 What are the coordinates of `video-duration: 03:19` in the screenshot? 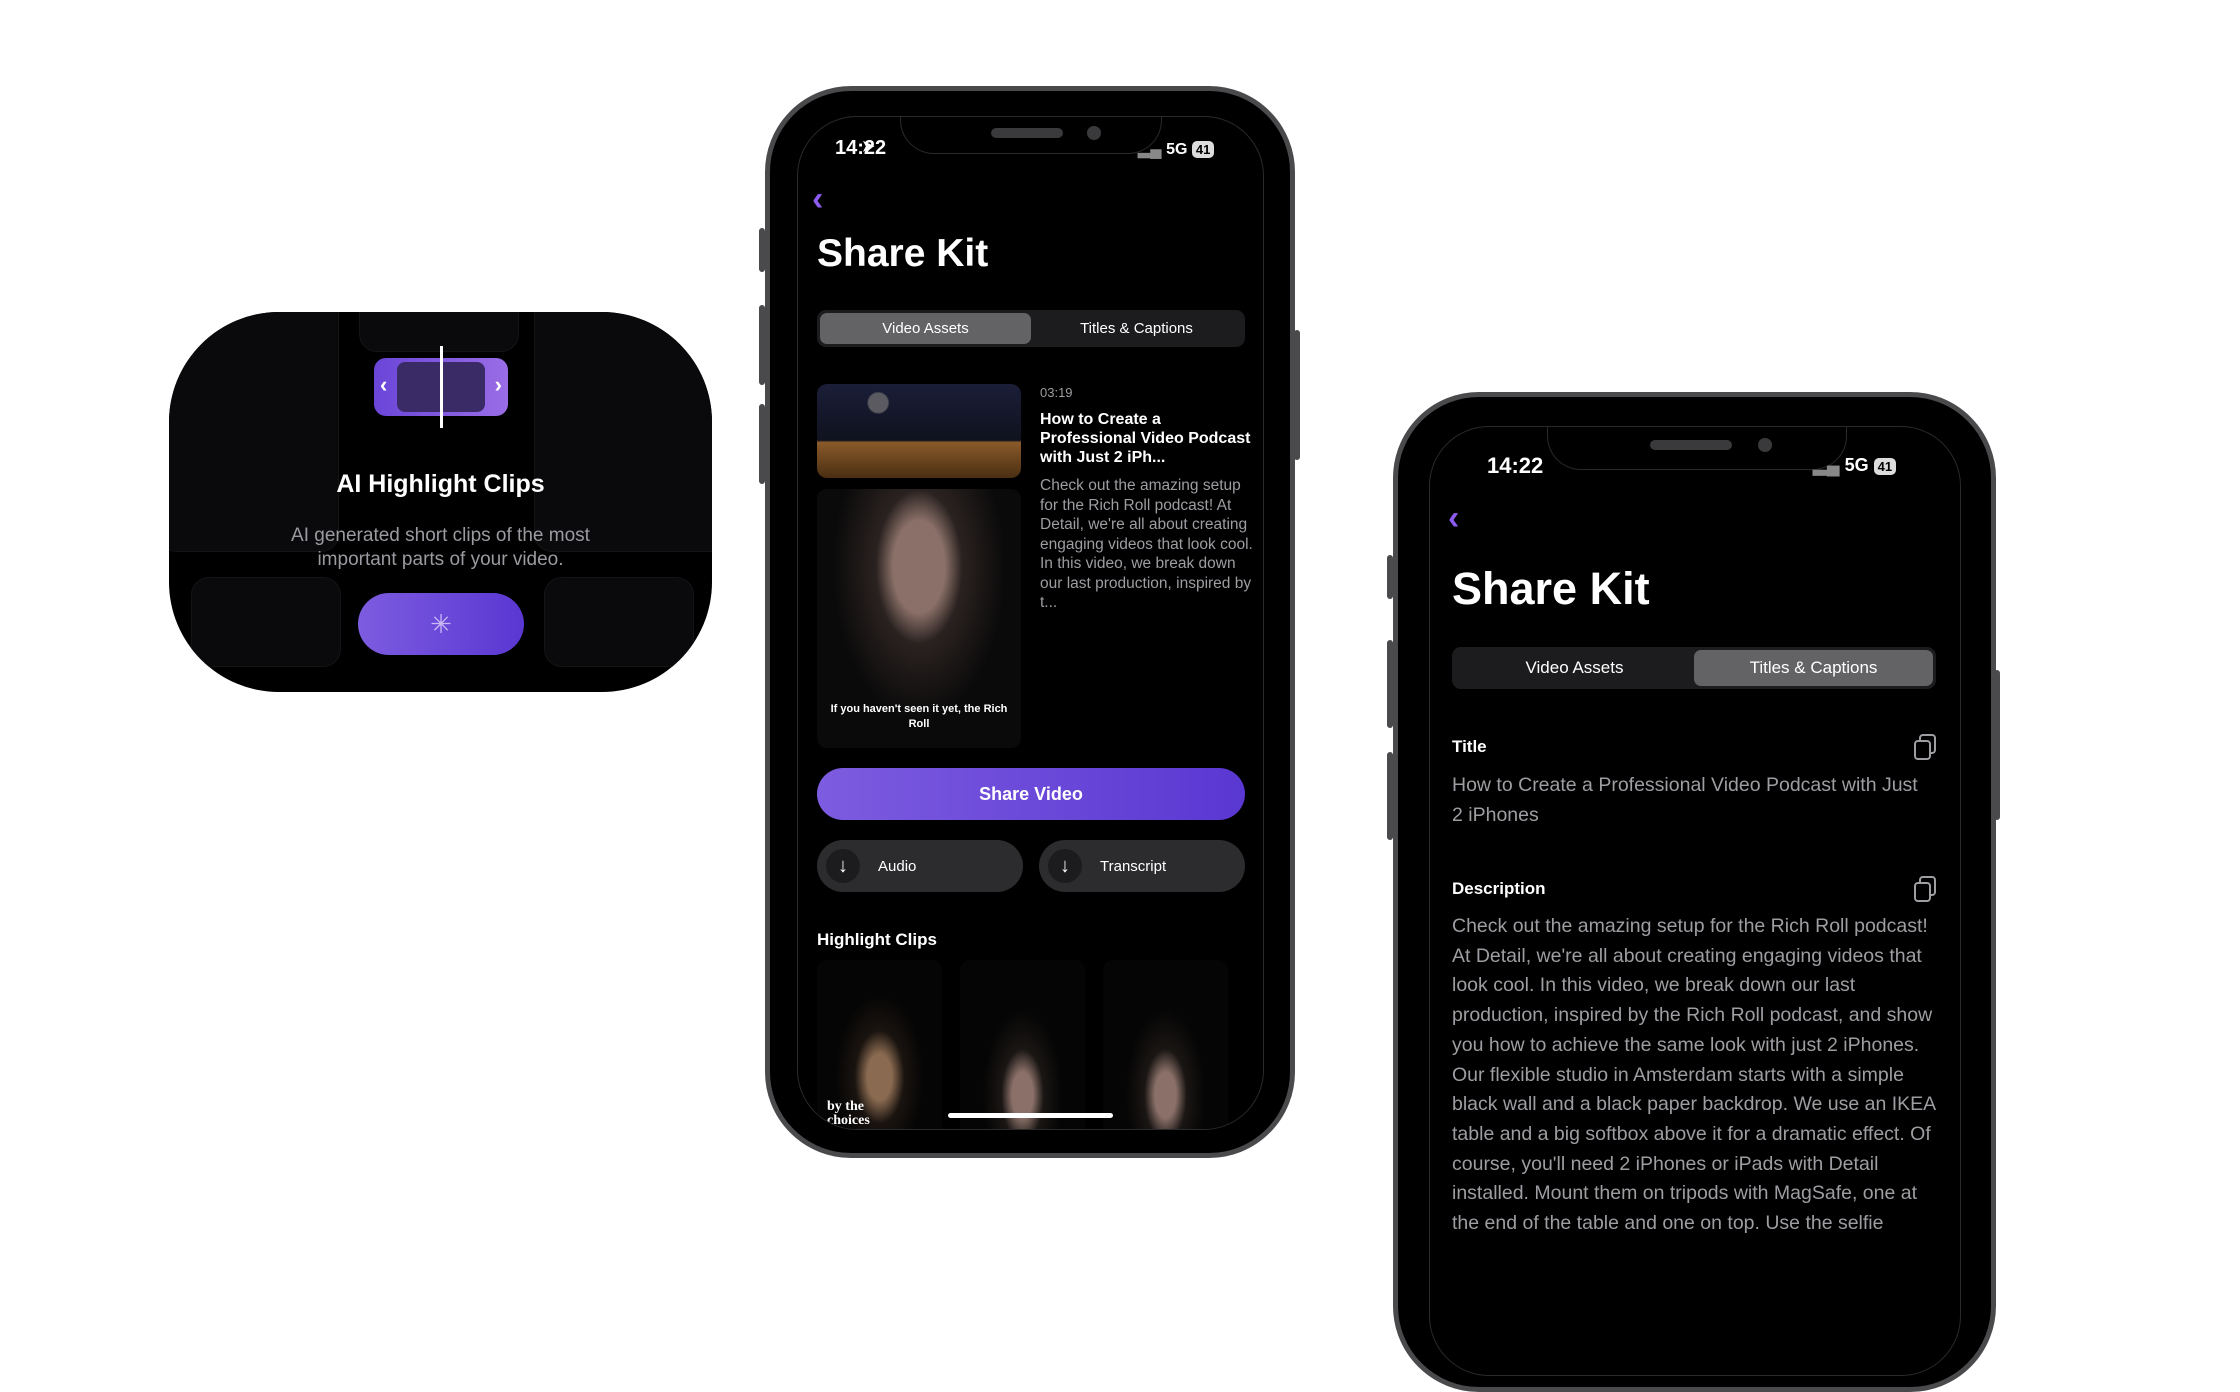 It's located at (1056, 392).